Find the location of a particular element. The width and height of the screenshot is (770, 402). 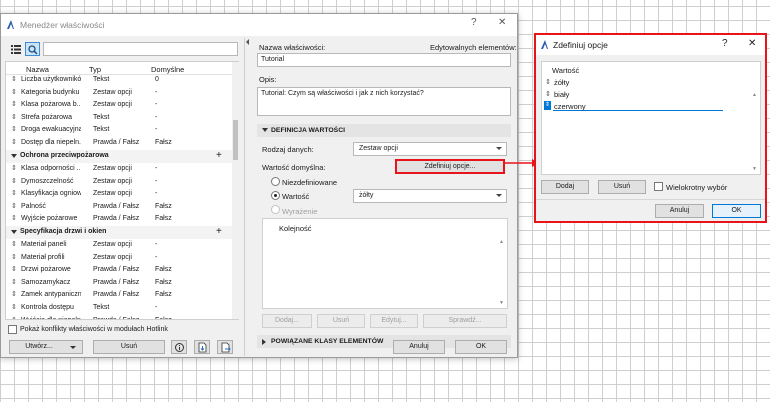

delete-button: Usuń is located at coordinates (341, 321).